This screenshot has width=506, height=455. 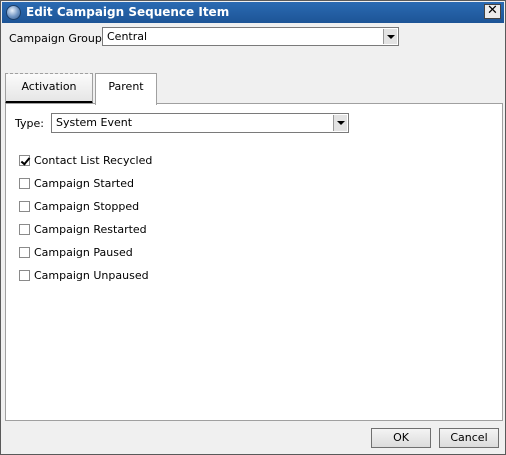 What do you see at coordinates (200, 123) in the screenshot?
I see `type-select: System Event` at bounding box center [200, 123].